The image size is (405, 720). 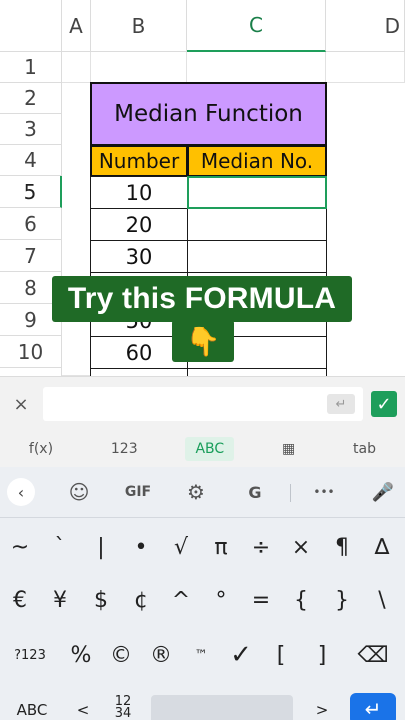 I want to click on key-degree: °, so click(x=221, y=600).